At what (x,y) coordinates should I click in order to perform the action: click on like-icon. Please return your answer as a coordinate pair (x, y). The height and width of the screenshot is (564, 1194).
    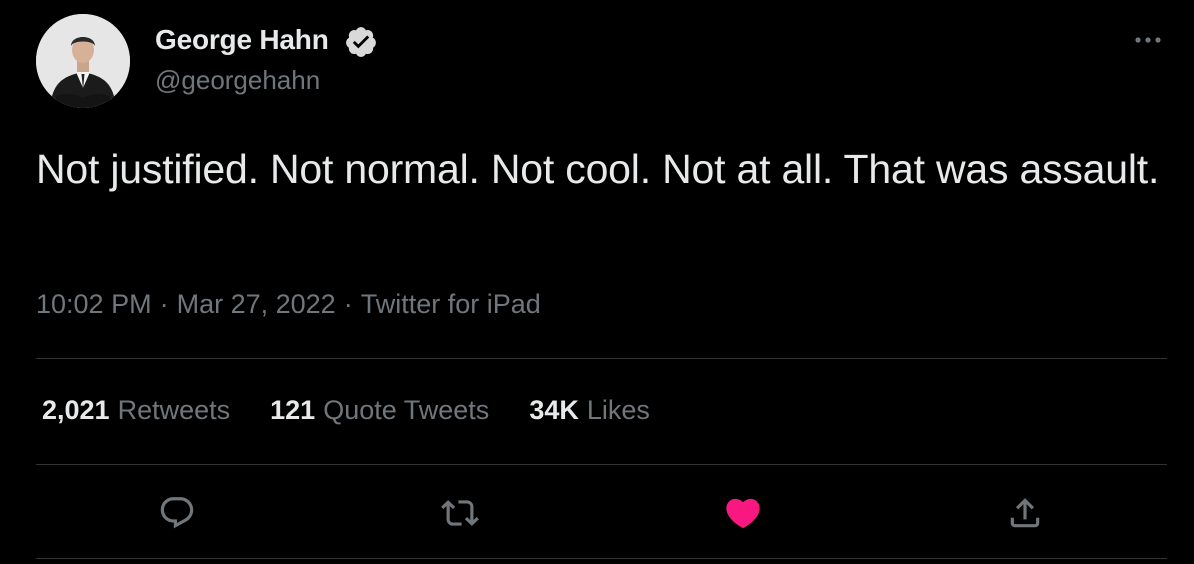
    Looking at the image, I should click on (743, 513).